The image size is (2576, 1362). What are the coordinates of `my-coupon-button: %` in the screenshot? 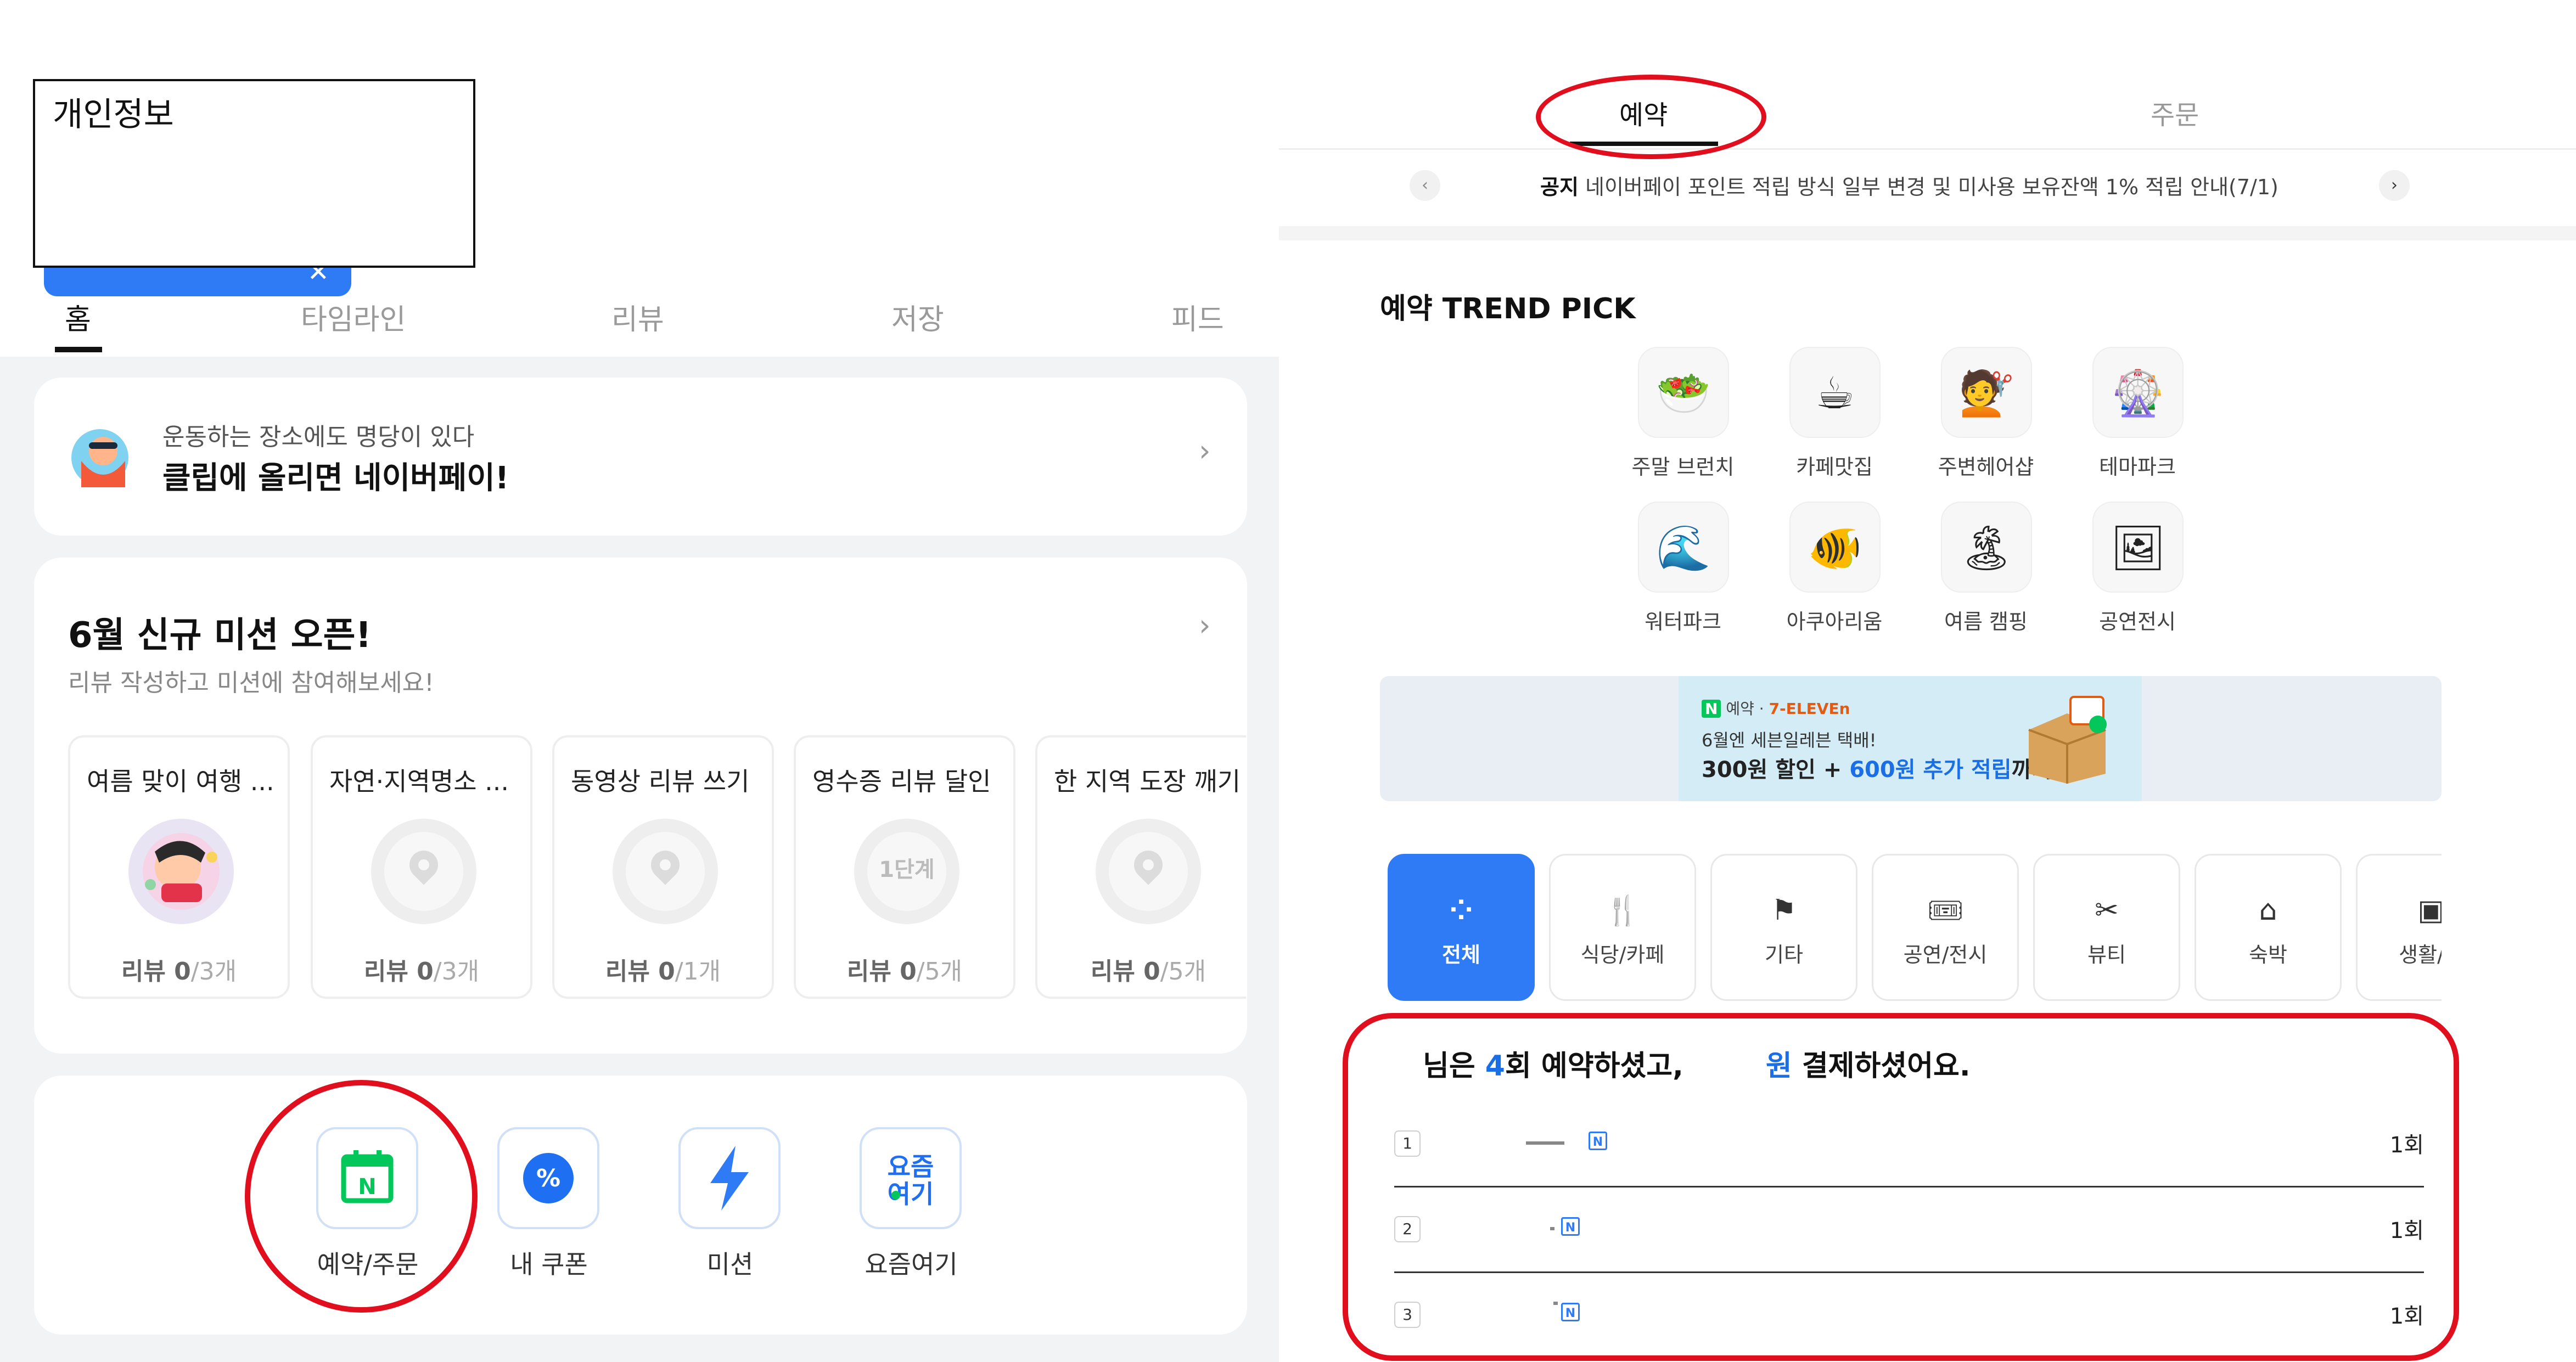 It's located at (548, 1178).